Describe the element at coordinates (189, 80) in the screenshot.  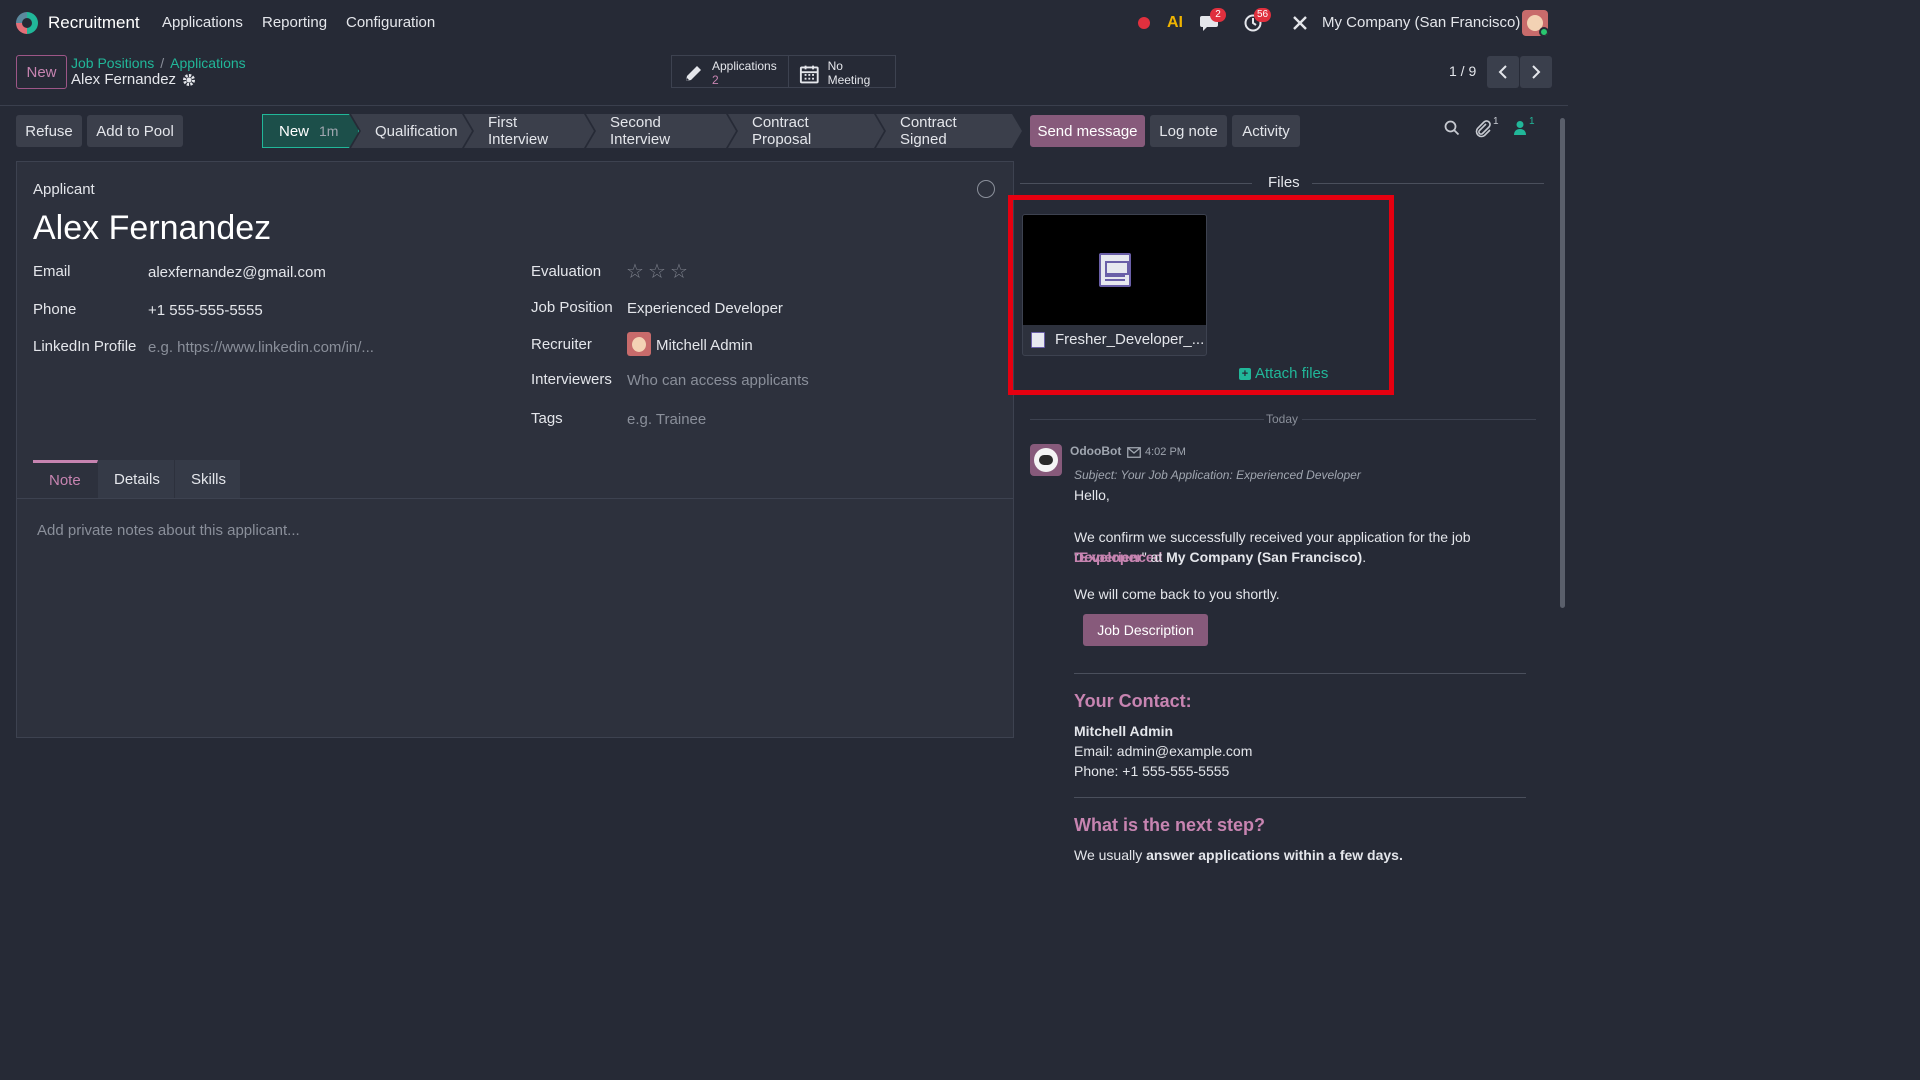
I see `gear-icon` at that location.